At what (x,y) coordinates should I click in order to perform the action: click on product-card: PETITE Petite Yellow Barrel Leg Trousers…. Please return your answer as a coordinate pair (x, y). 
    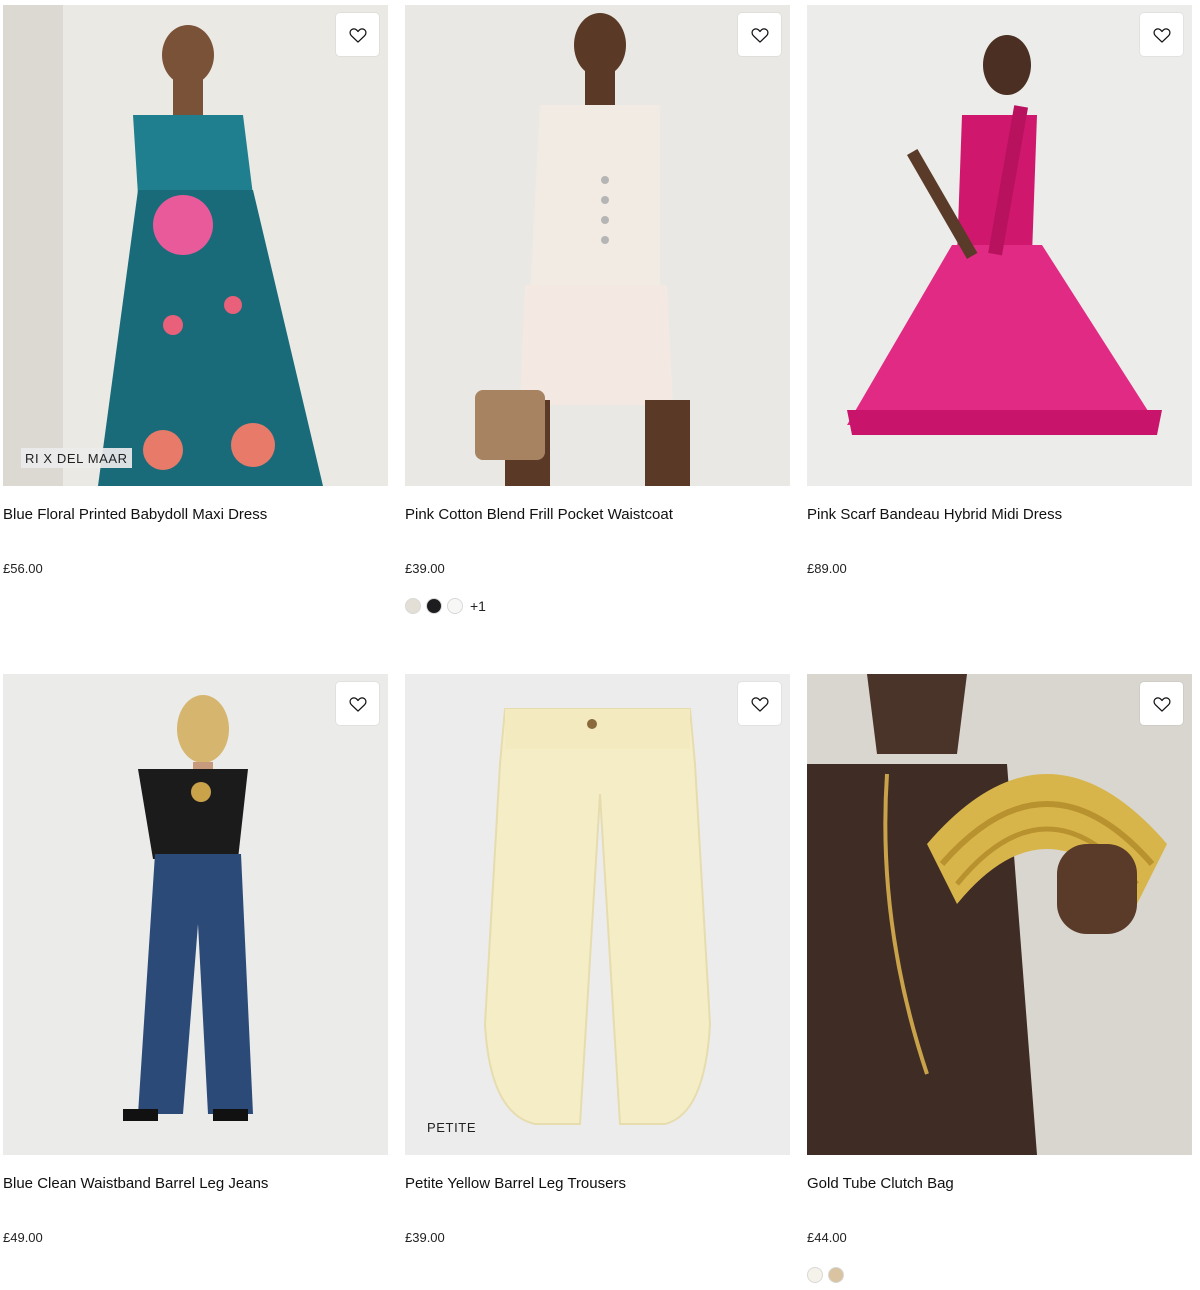
    Looking at the image, I should click on (597, 959).